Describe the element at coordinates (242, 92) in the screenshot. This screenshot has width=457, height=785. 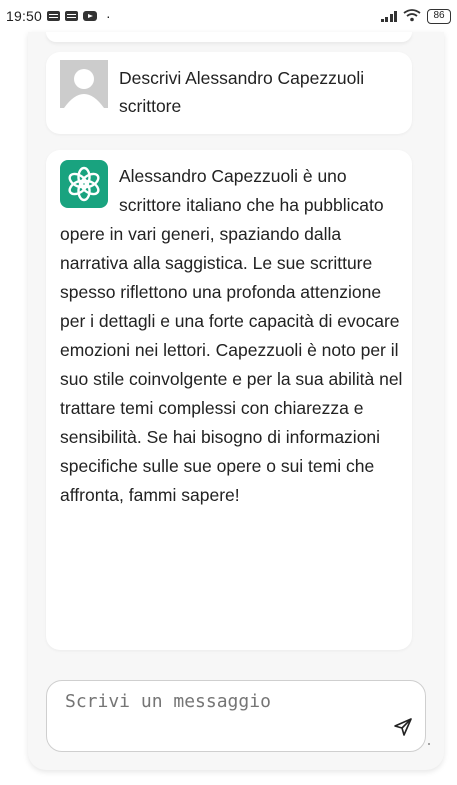
I see `user-message-text: Descrivi Alessandro Capezzuoli scrittore` at that location.